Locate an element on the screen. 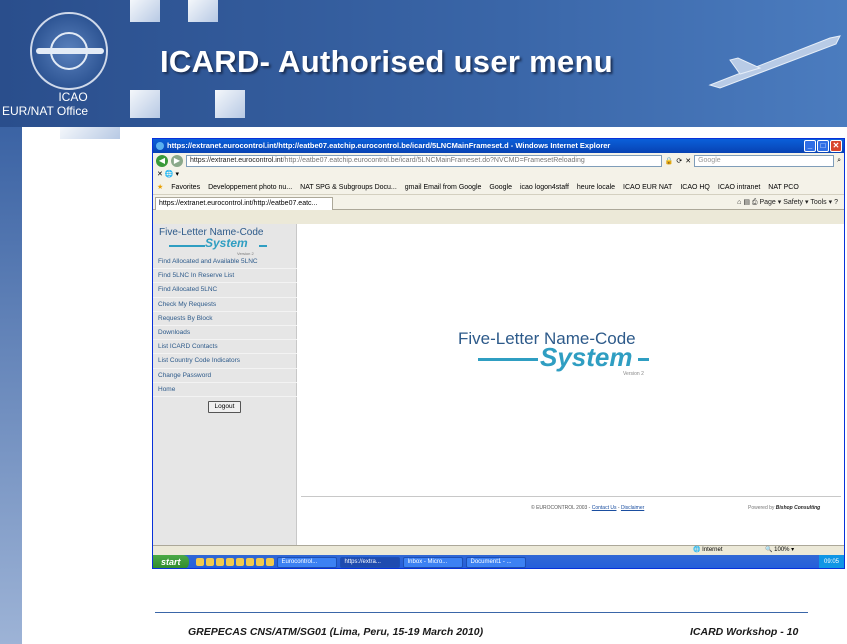  zoom-label: 100% is located at coordinates (782, 550).